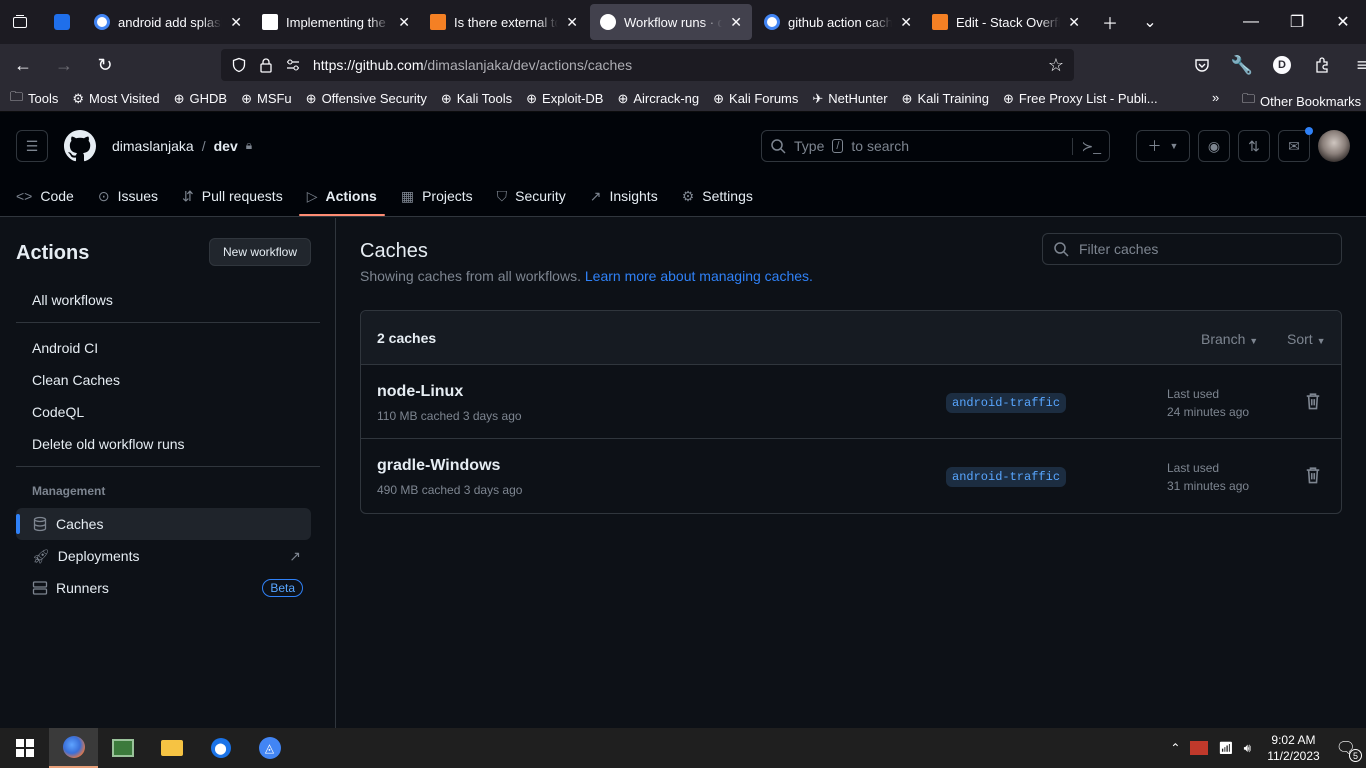 This screenshot has width=1366, height=768. Describe the element at coordinates (1311, 101) in the screenshot. I see `bookmark-label: Other Bookmarks` at that location.